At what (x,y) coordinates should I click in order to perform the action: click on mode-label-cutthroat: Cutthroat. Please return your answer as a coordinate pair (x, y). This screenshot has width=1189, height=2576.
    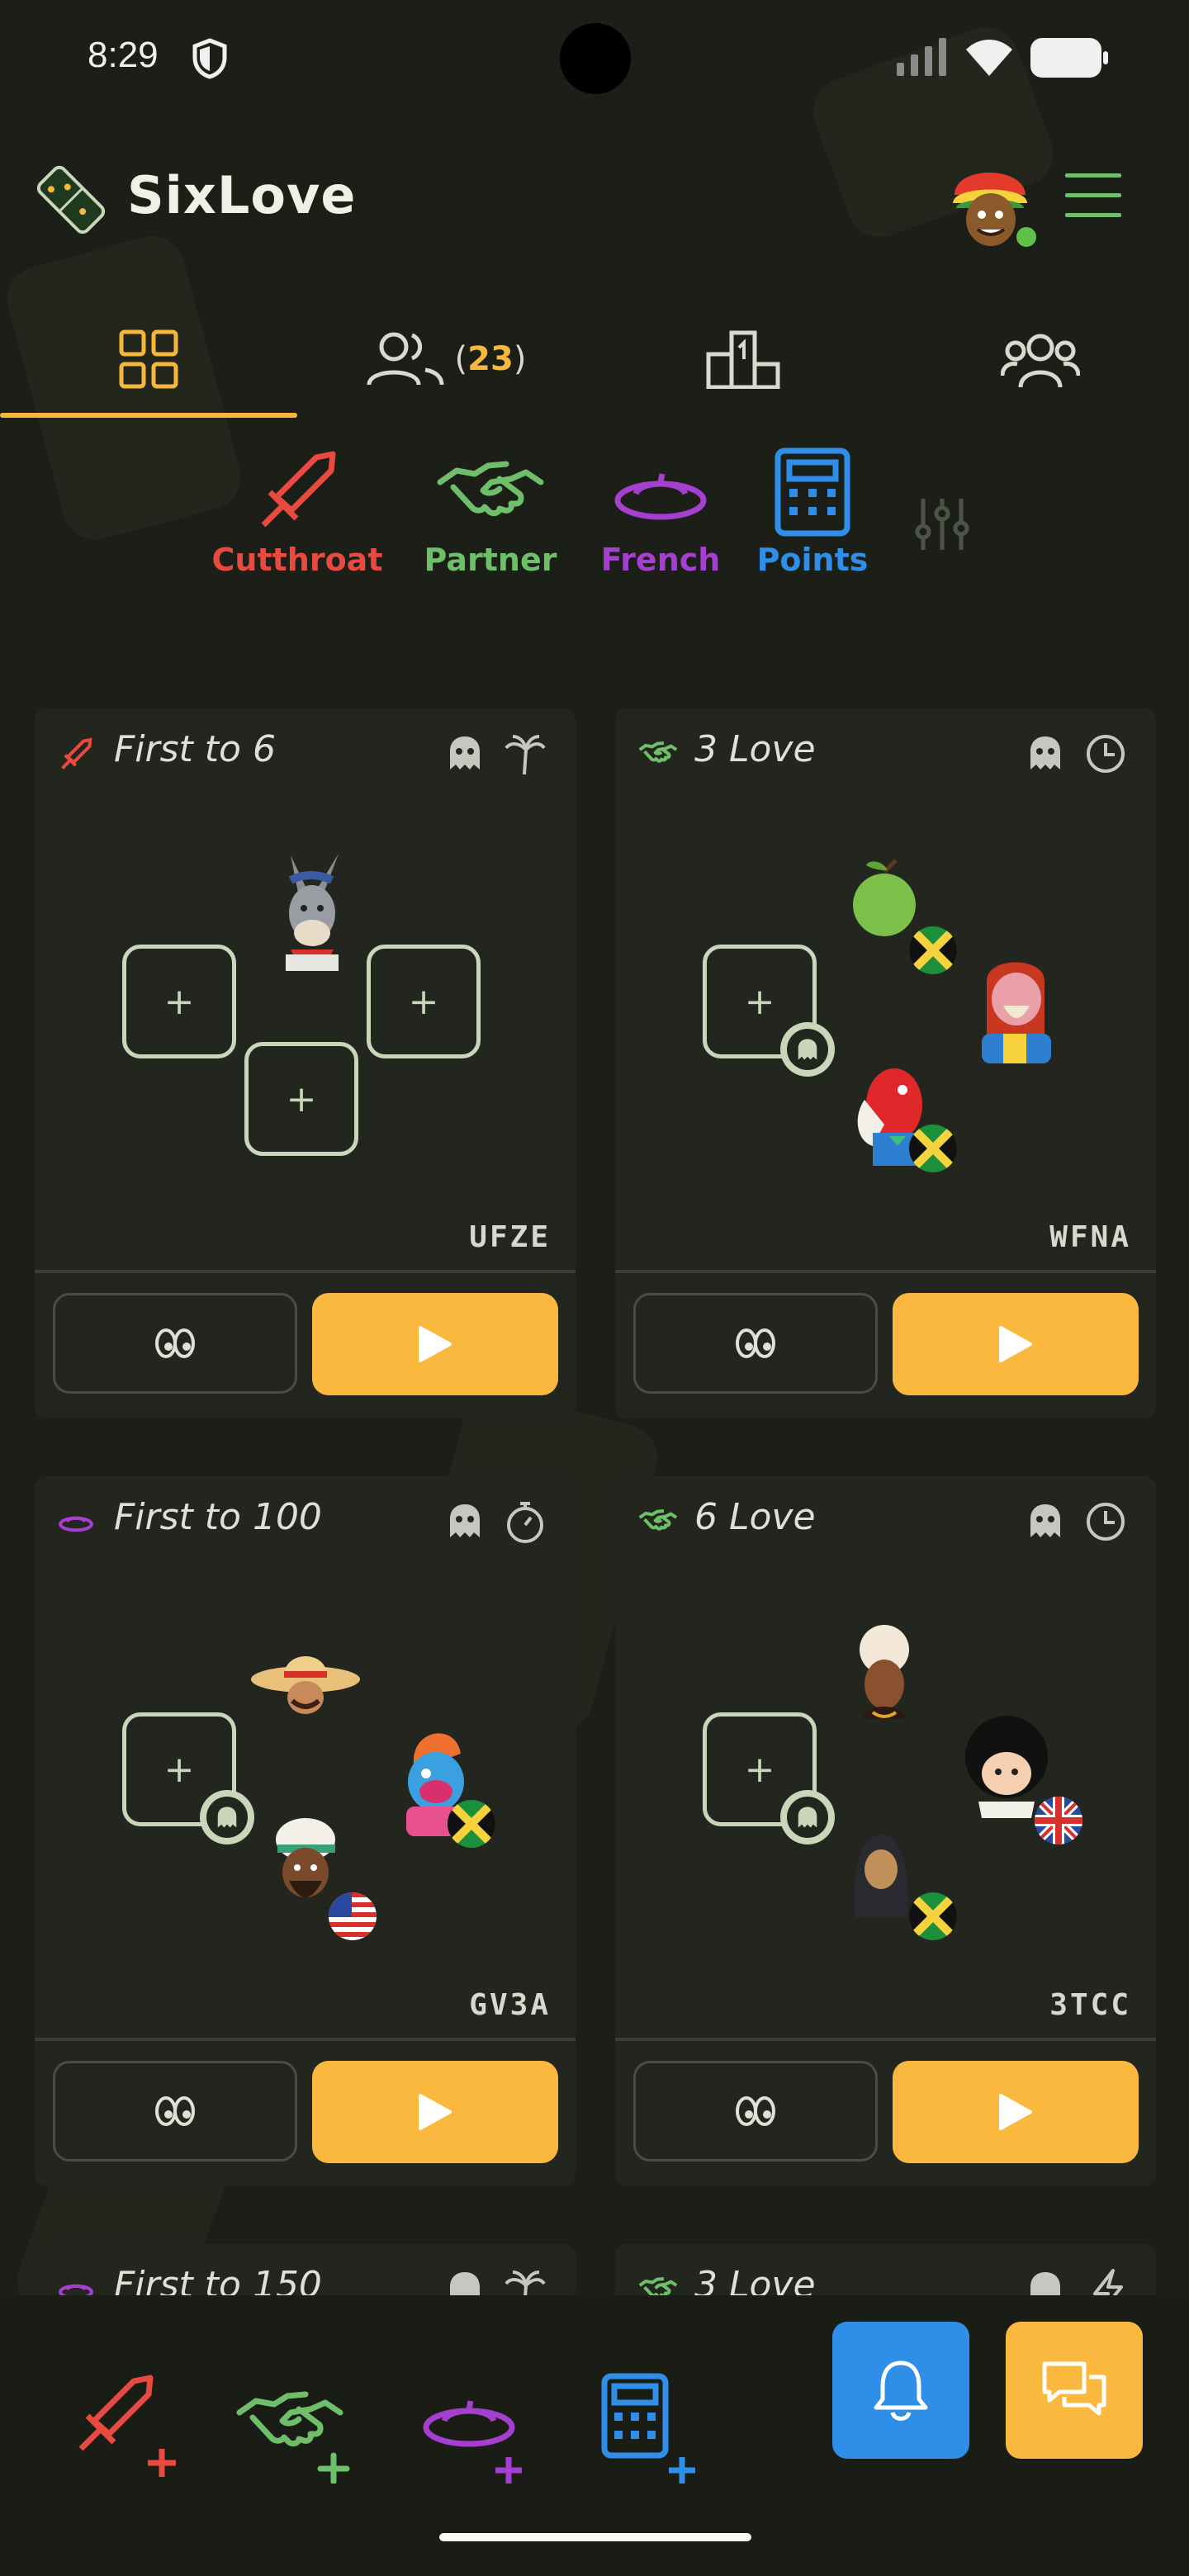
    Looking at the image, I should click on (297, 560).